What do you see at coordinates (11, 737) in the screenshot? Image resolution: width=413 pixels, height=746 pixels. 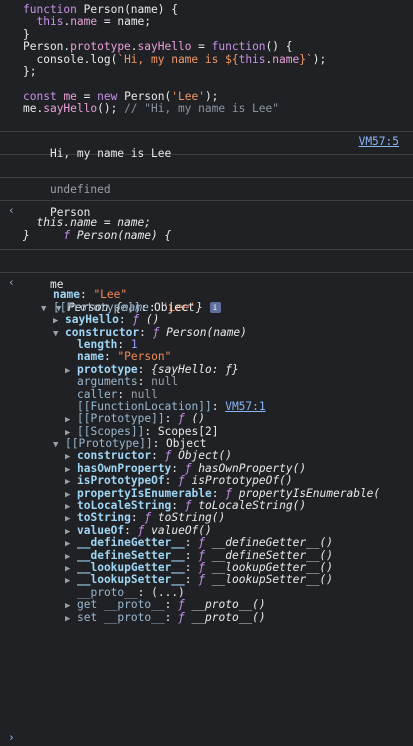 I see `console-prompt-caret-icon: ›` at bounding box center [11, 737].